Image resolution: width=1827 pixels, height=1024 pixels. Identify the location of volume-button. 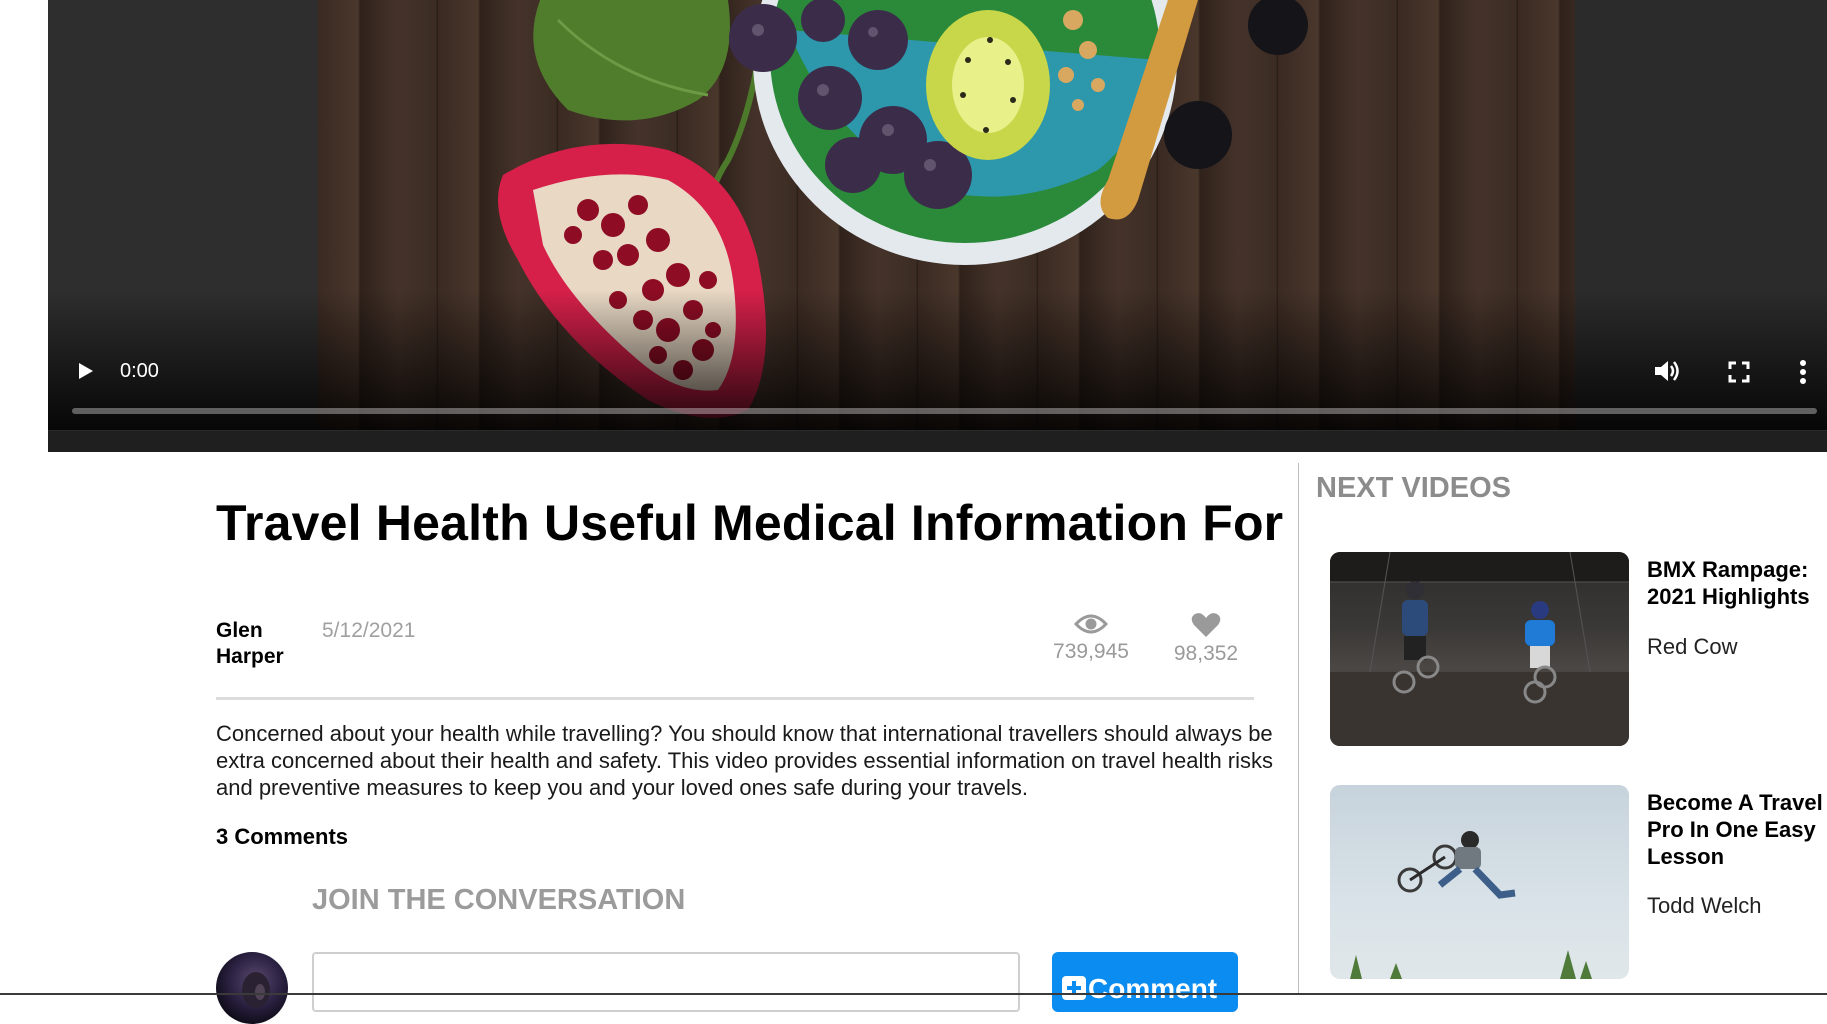
(1667, 371).